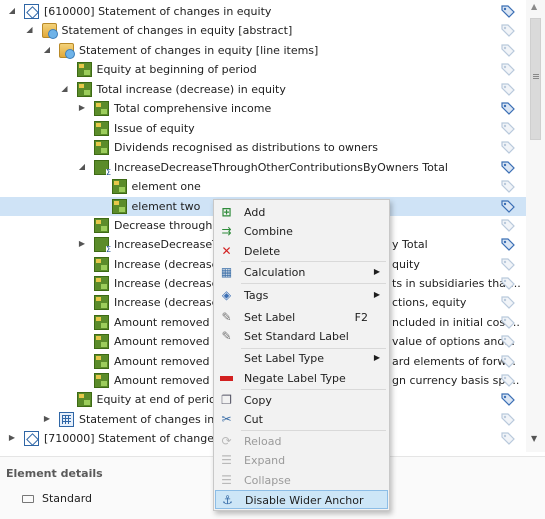 The height and width of the screenshot is (519, 545). What do you see at coordinates (263, 108) in the screenshot?
I see `tree-row: ▶ Total comprehensive income` at bounding box center [263, 108].